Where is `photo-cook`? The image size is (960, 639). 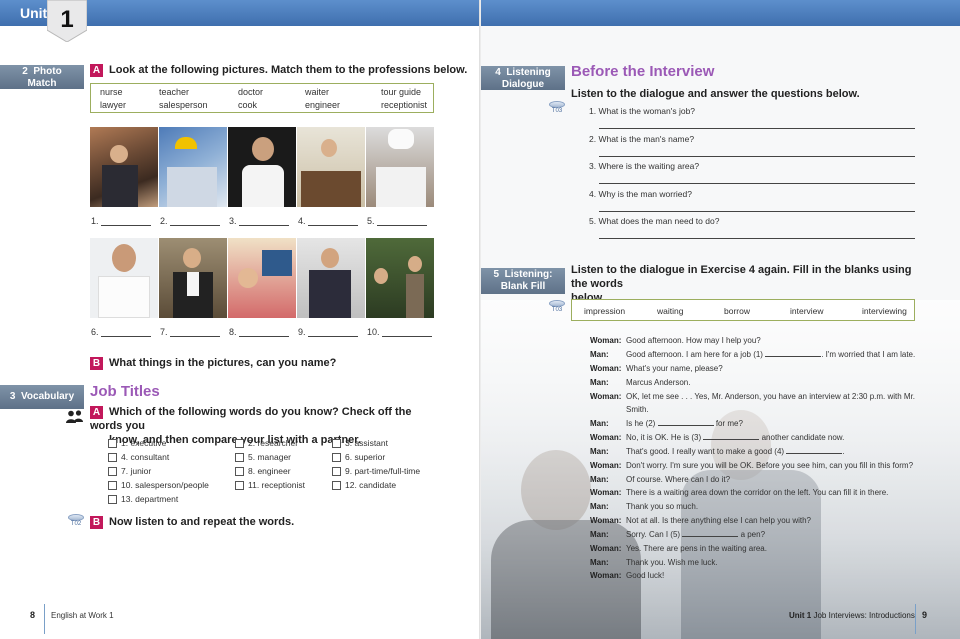
photo-cook is located at coordinates (400, 167).